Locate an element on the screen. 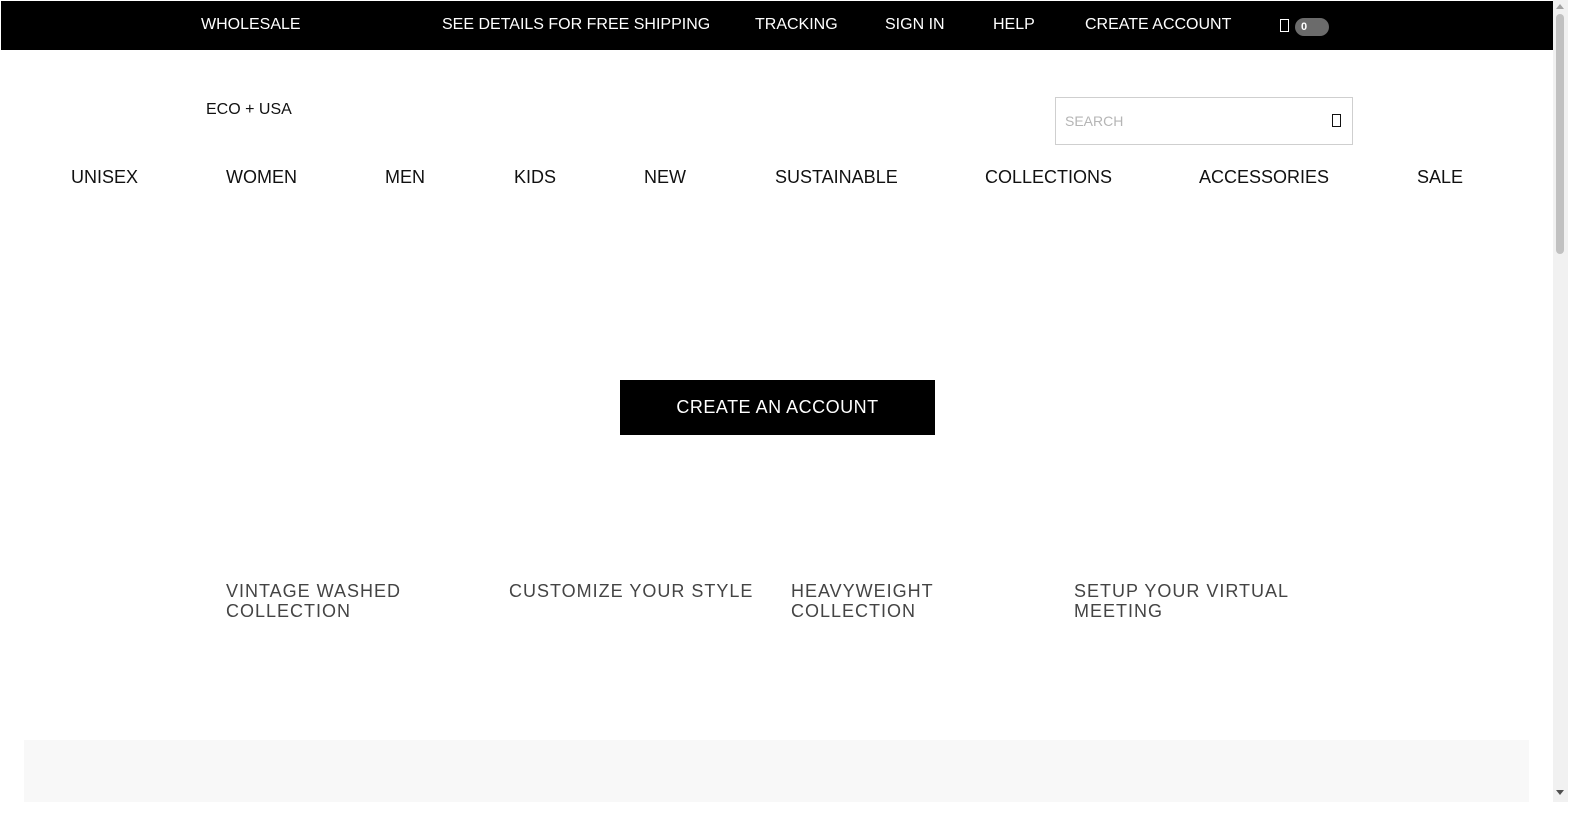 This screenshot has width=1594, height=815. nav-item-sustainable: SUSTAINABLE is located at coordinates (836, 177).